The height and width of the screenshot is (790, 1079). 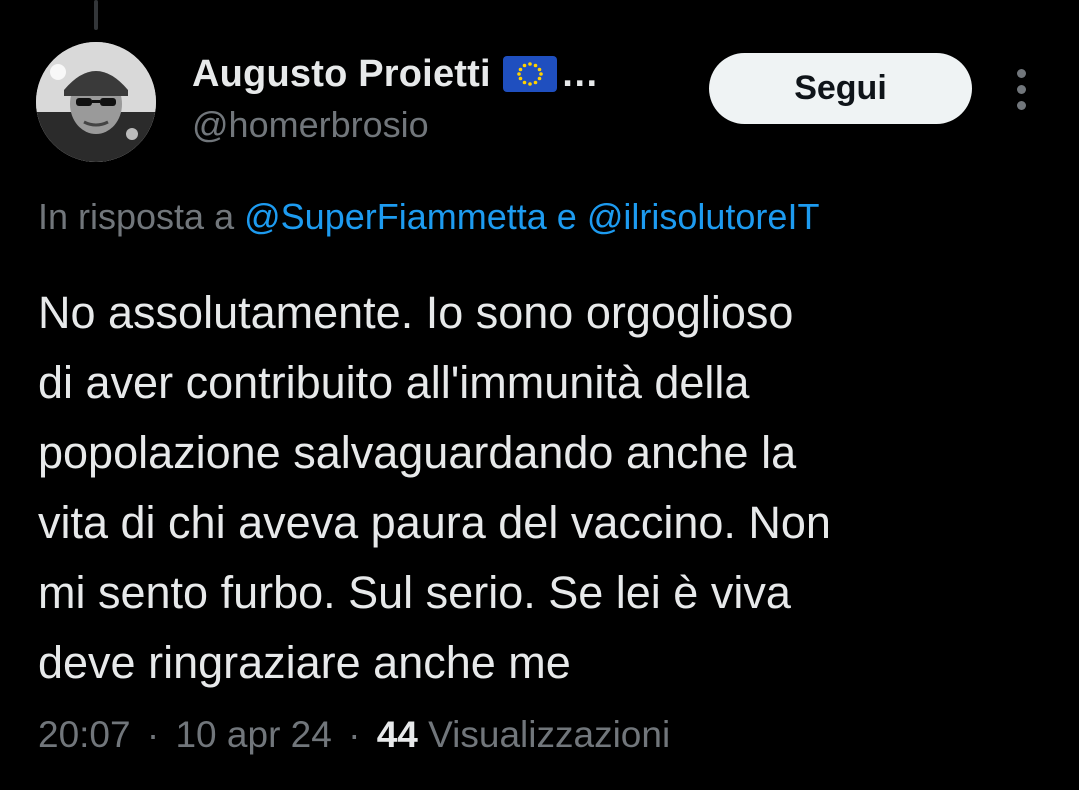 What do you see at coordinates (304, 662) in the screenshot?
I see `tweet-text-line: deve ringraziare anche me` at bounding box center [304, 662].